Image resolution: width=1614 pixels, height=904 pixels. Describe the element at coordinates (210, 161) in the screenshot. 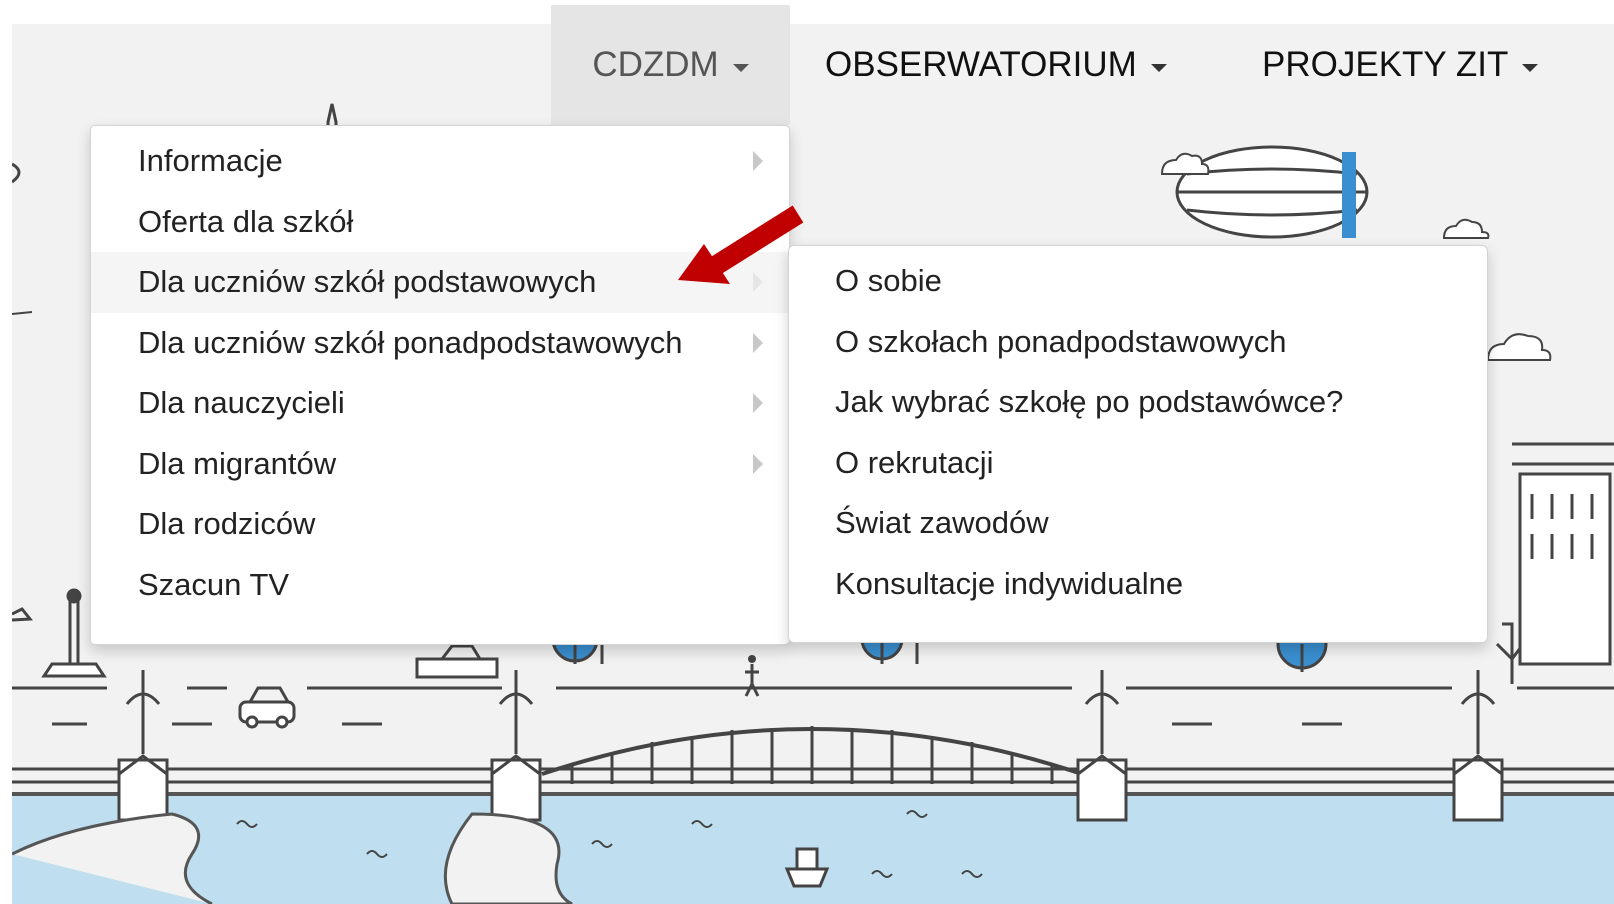

I see `menu-item-label: Informacje` at that location.